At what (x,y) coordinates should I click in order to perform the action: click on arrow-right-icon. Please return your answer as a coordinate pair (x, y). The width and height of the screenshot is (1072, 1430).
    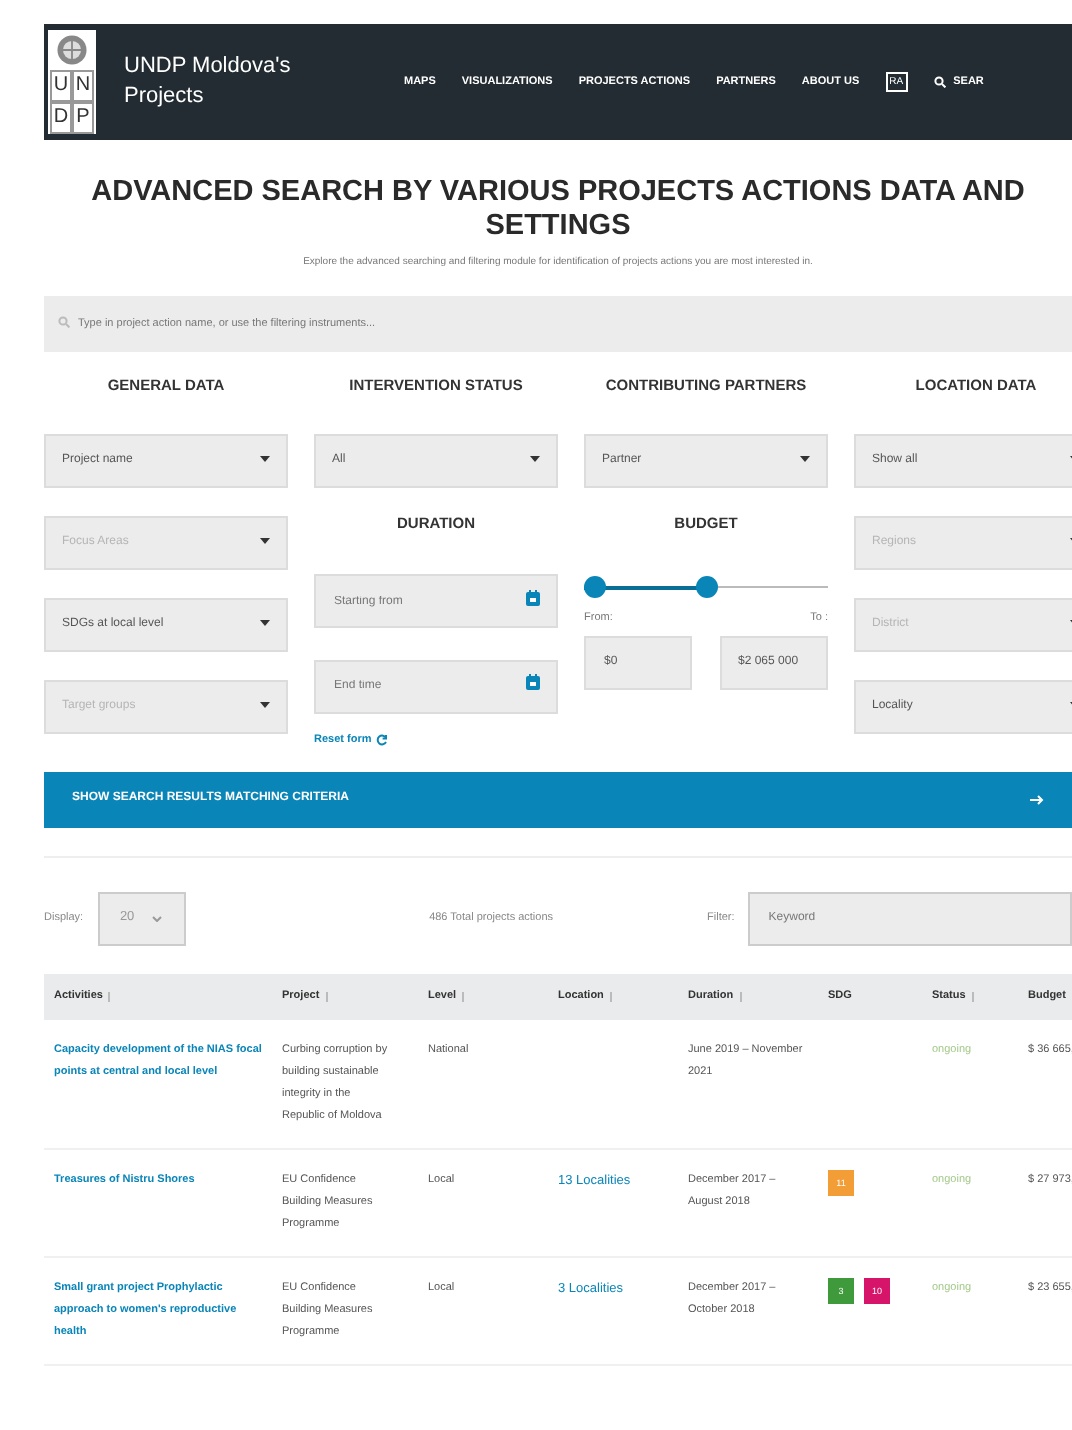
    Looking at the image, I should click on (1037, 799).